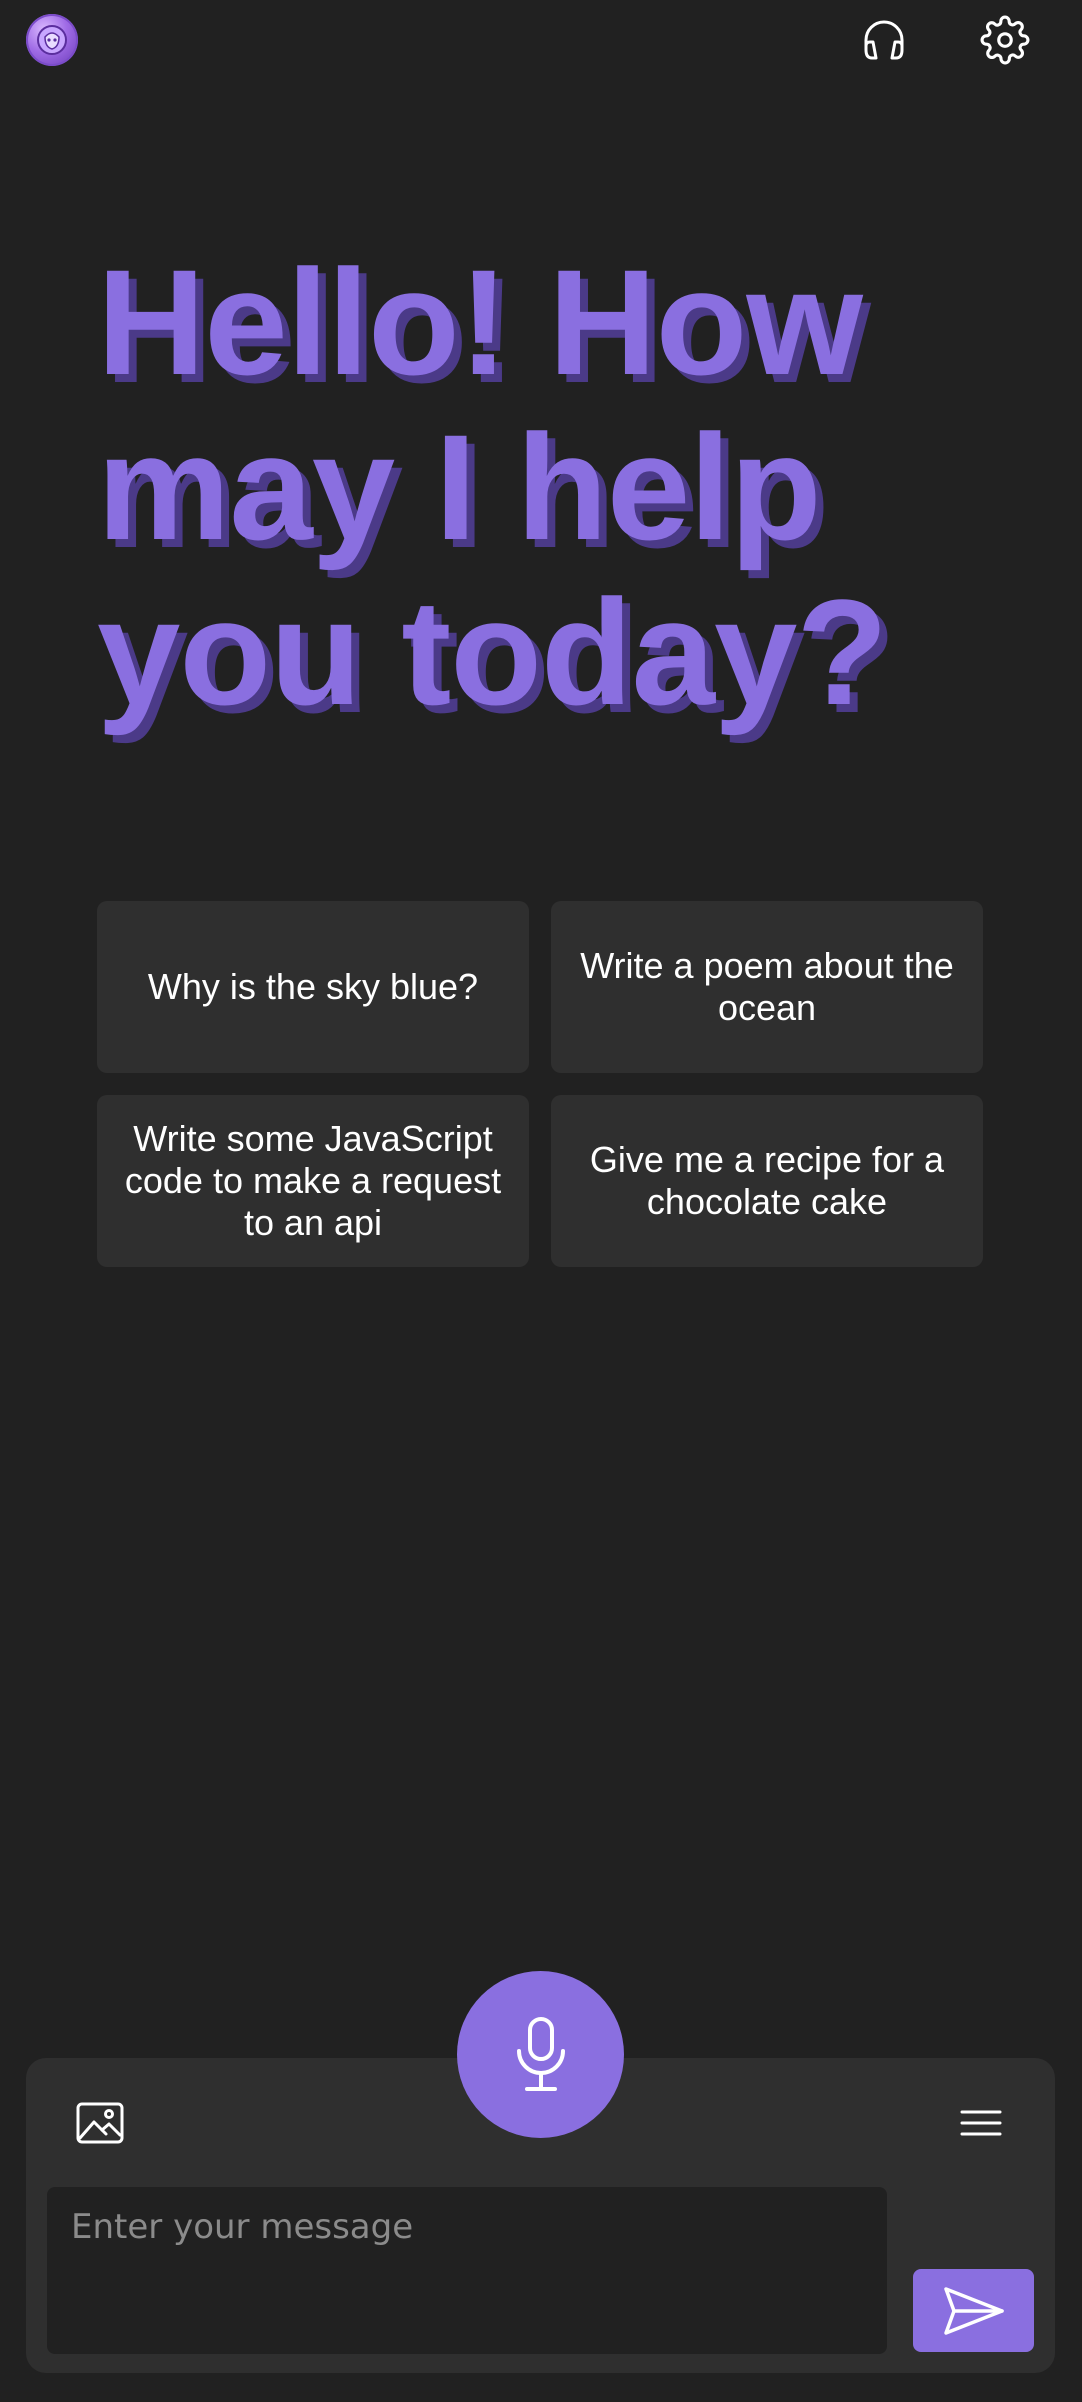  I want to click on headphones-icon, so click(884, 40).